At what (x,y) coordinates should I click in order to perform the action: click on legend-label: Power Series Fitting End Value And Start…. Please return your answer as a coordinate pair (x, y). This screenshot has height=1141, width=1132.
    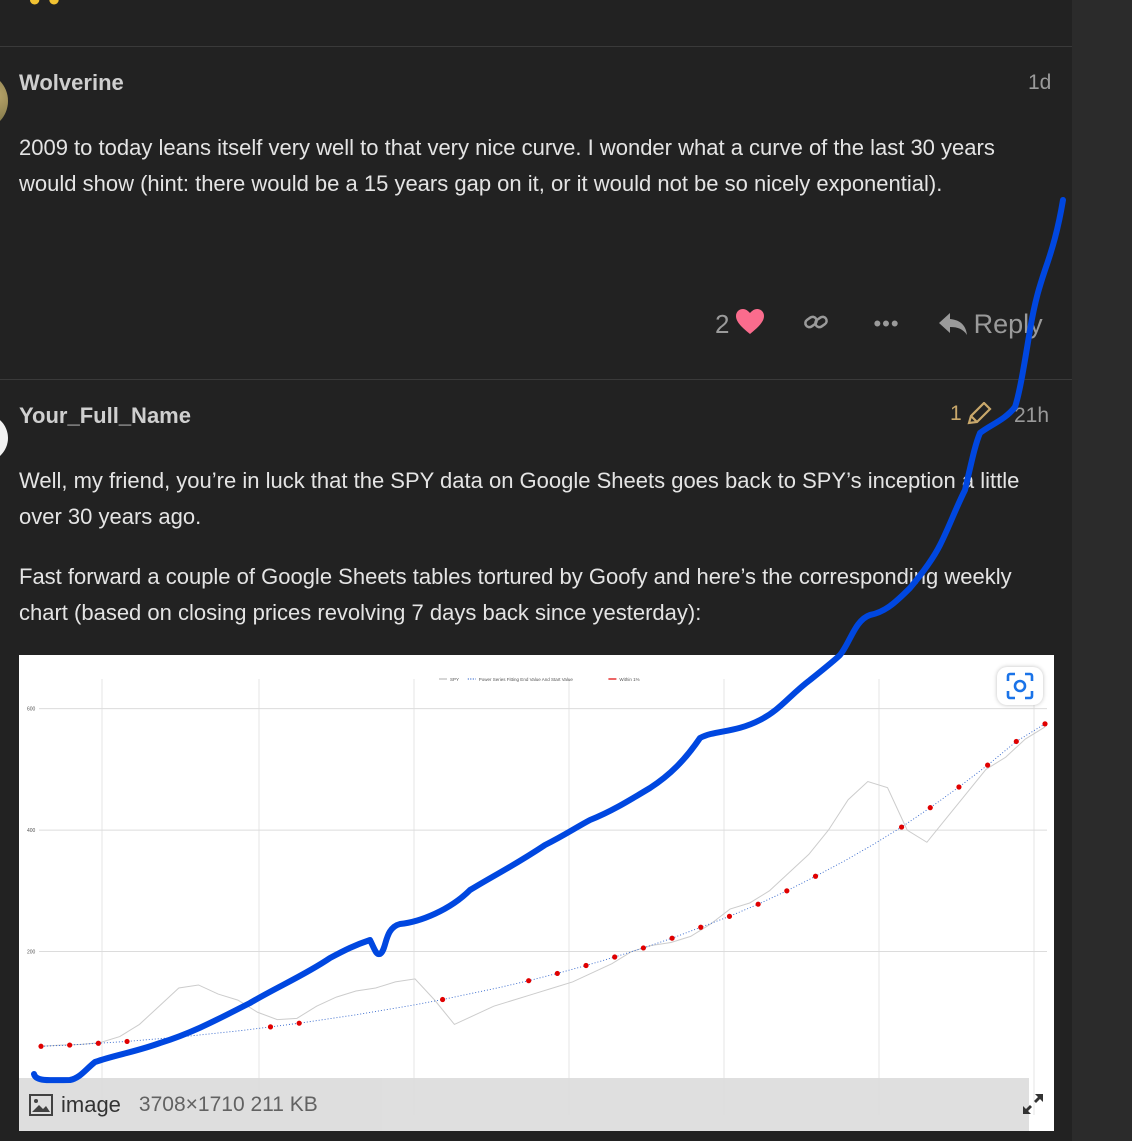
    Looking at the image, I should click on (526, 679).